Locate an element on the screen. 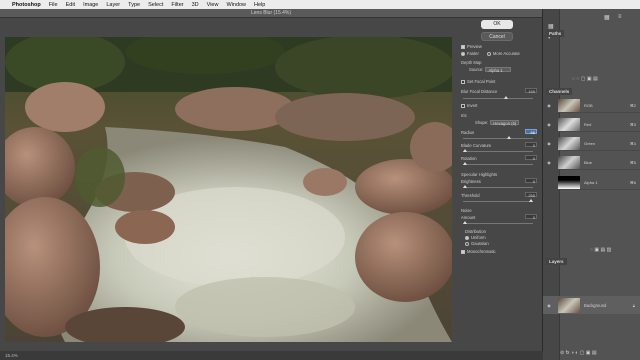 The image size is (640, 360). uniform-radio is located at coordinates (467, 237).